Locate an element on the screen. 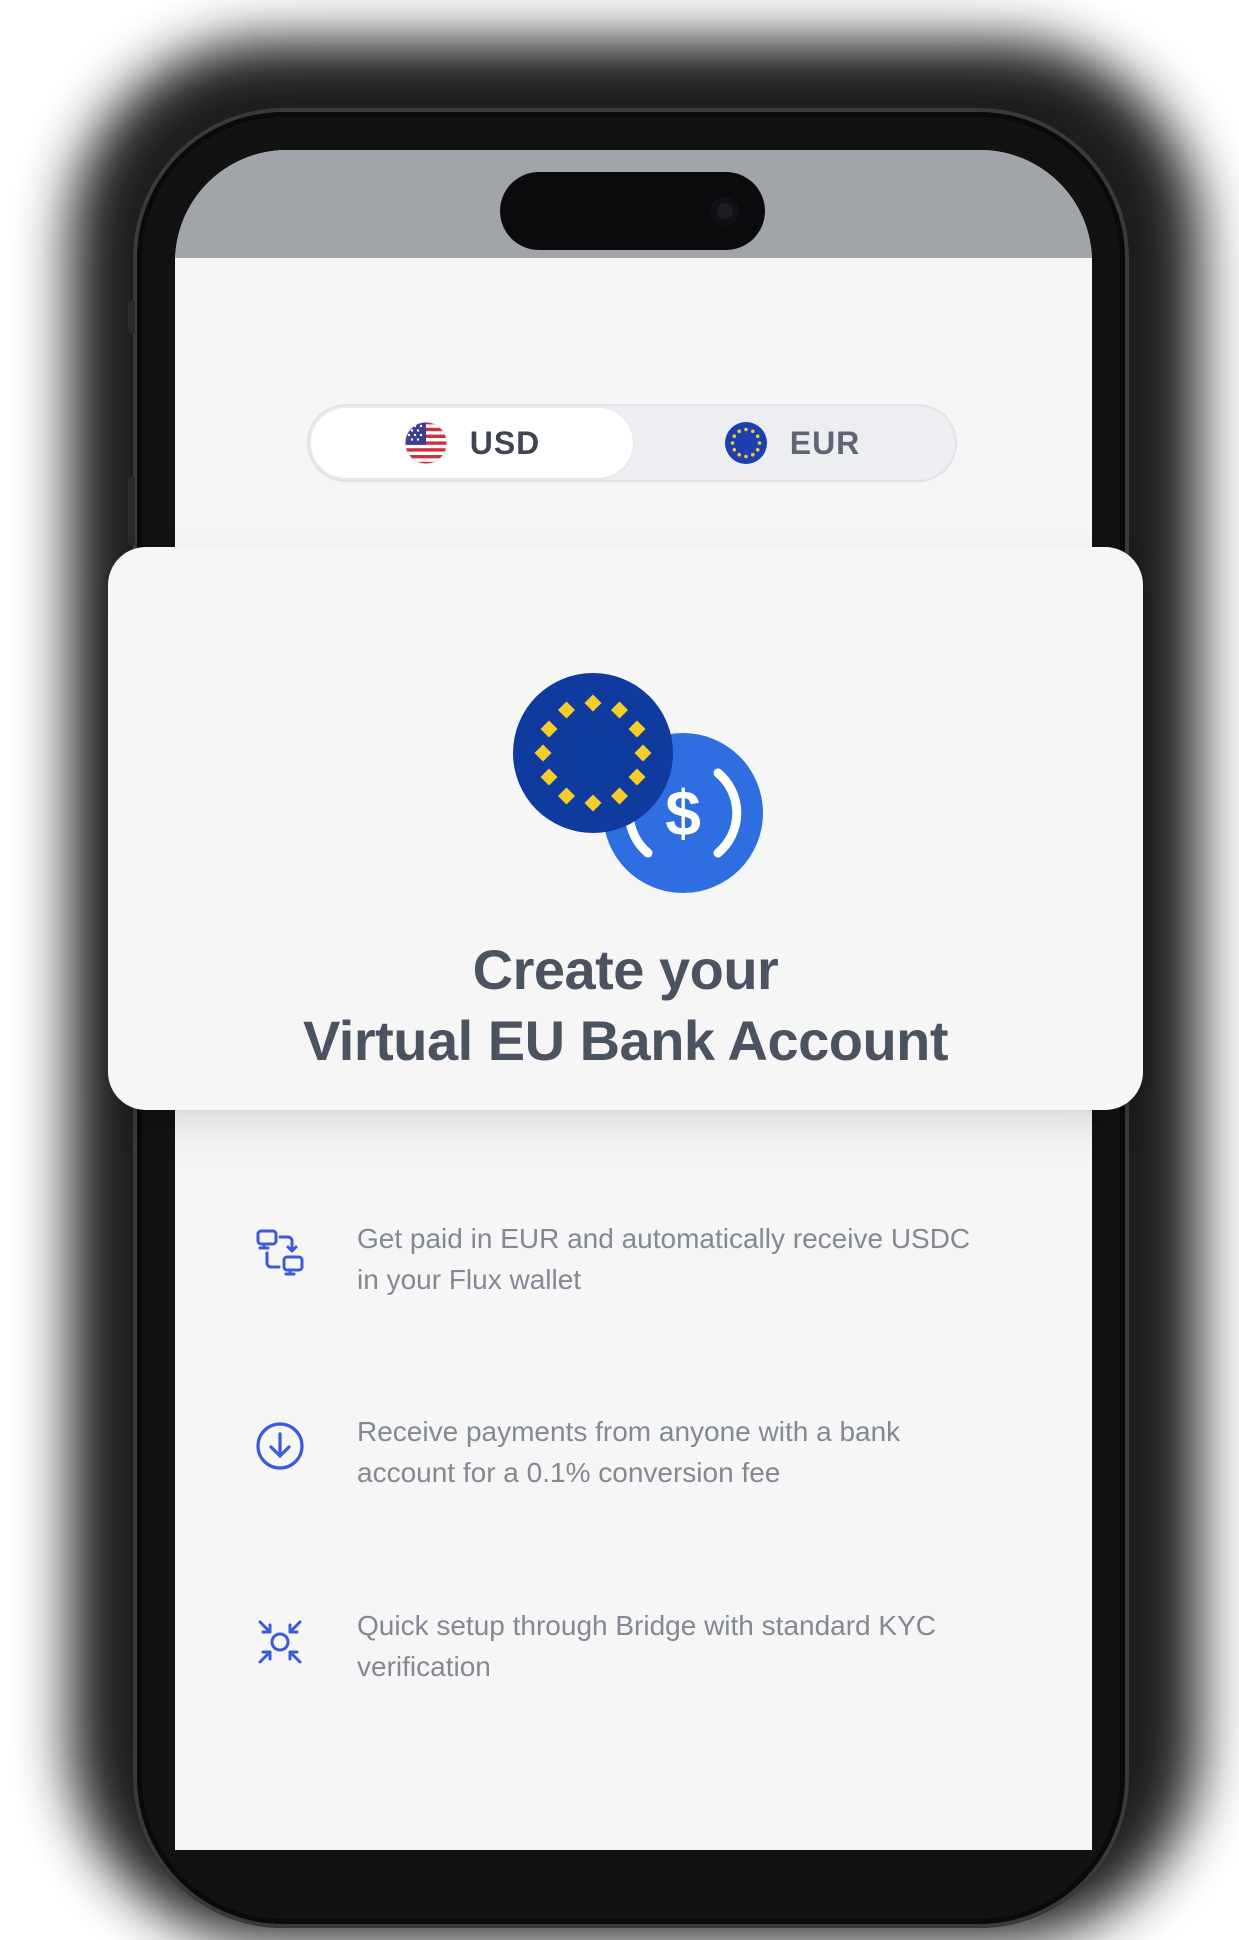  dynamic-island is located at coordinates (632, 211).